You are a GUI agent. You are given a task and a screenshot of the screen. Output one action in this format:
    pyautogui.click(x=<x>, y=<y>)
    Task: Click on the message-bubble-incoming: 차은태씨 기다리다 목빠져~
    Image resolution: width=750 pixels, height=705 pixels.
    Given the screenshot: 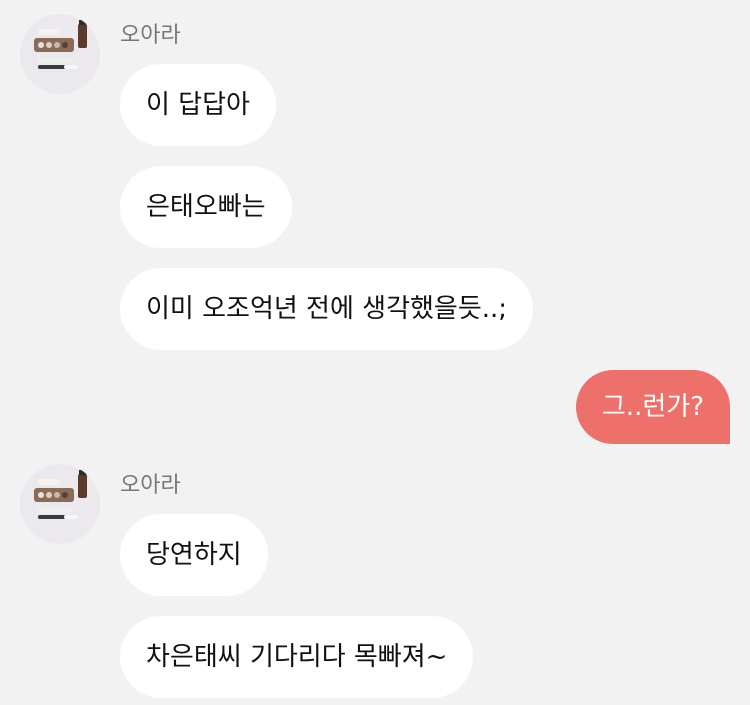 What is the action you would take?
    pyautogui.click(x=297, y=657)
    